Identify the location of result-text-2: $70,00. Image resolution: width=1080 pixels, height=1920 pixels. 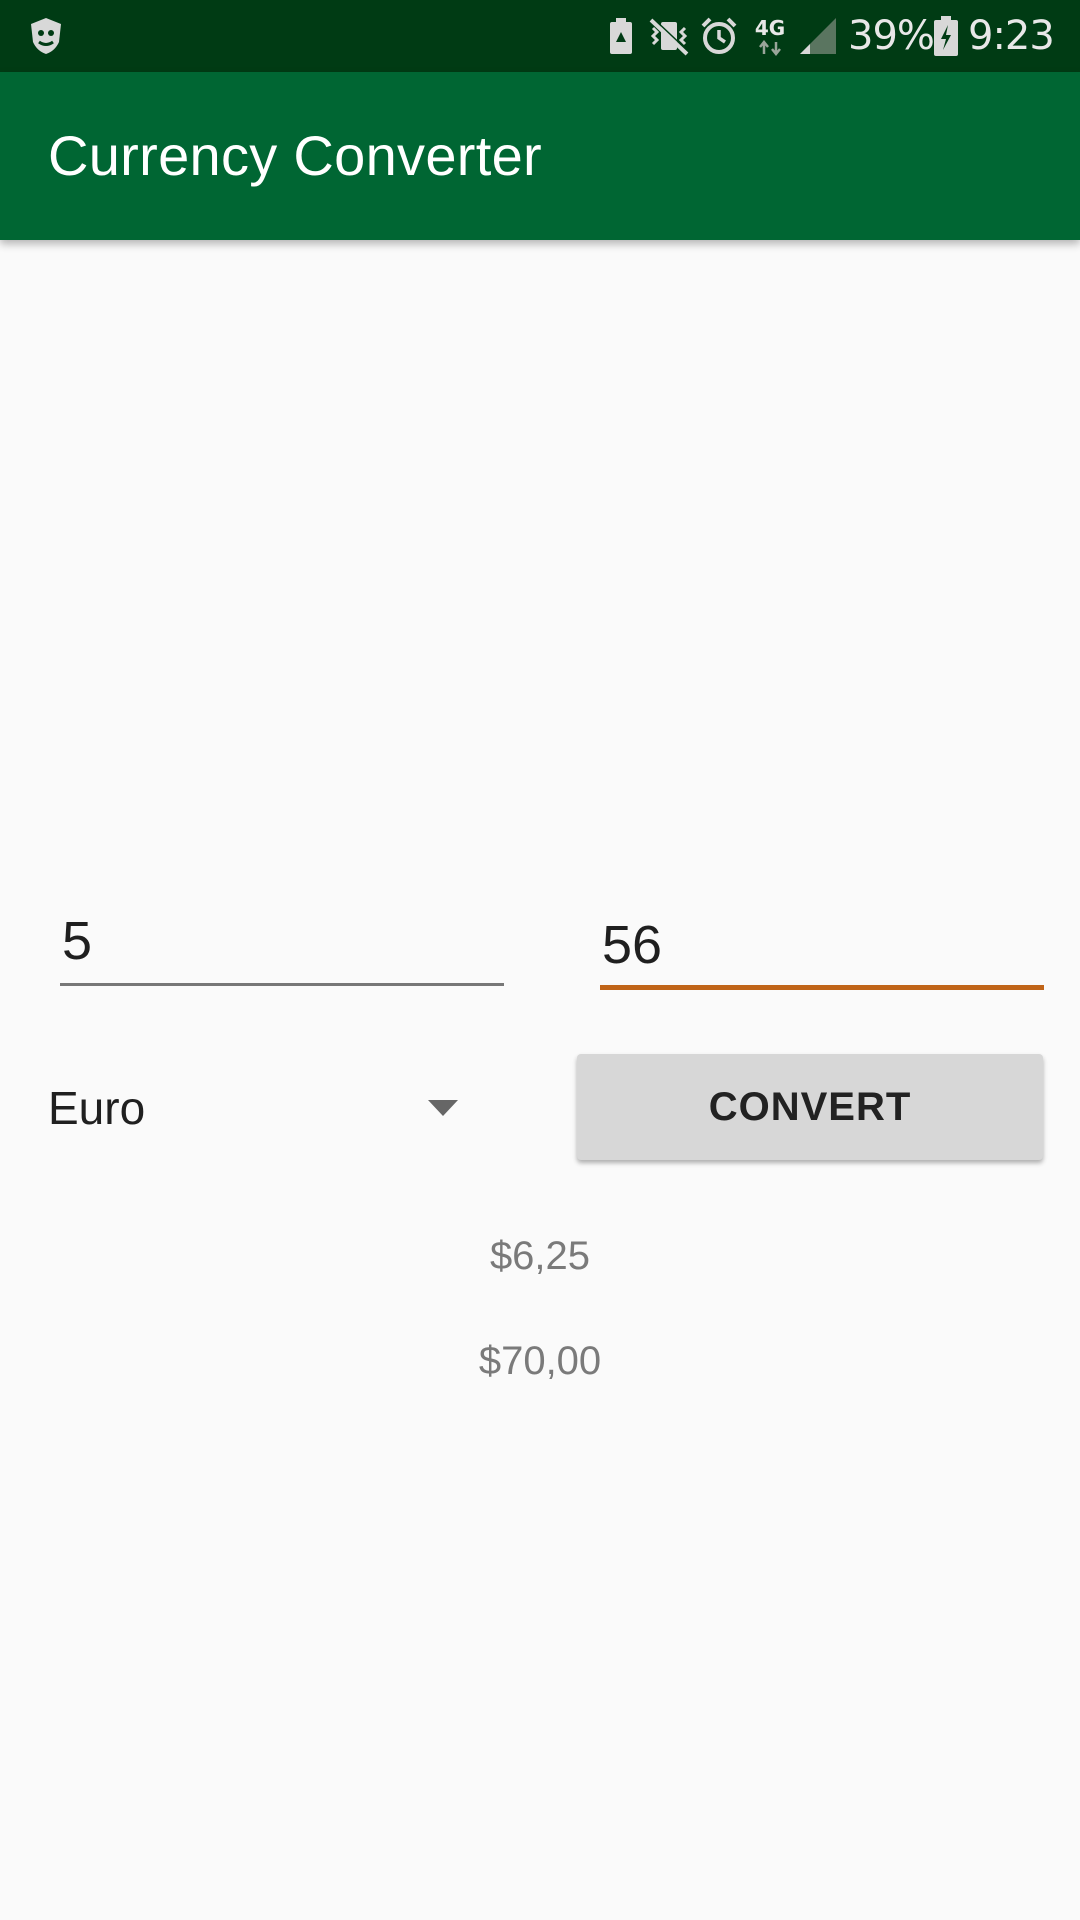
(540, 1361).